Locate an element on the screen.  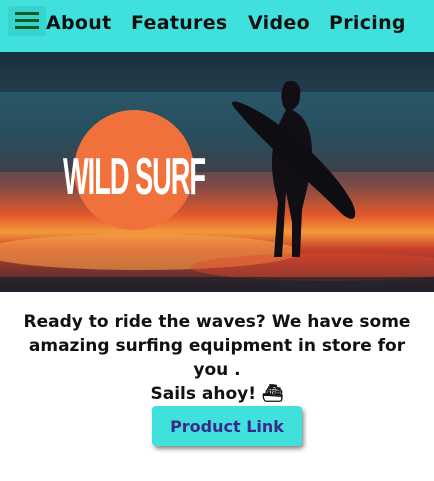
top-navbar: About Features Video Pricing is located at coordinates (217, 26).